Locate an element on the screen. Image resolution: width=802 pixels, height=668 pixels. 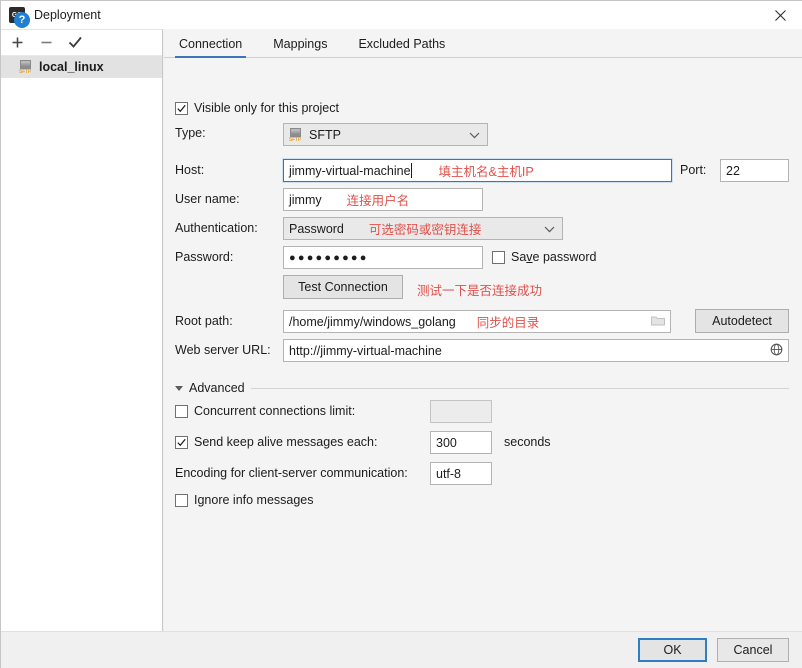
password-label-wrap: Password: is located at coordinates (204, 257).